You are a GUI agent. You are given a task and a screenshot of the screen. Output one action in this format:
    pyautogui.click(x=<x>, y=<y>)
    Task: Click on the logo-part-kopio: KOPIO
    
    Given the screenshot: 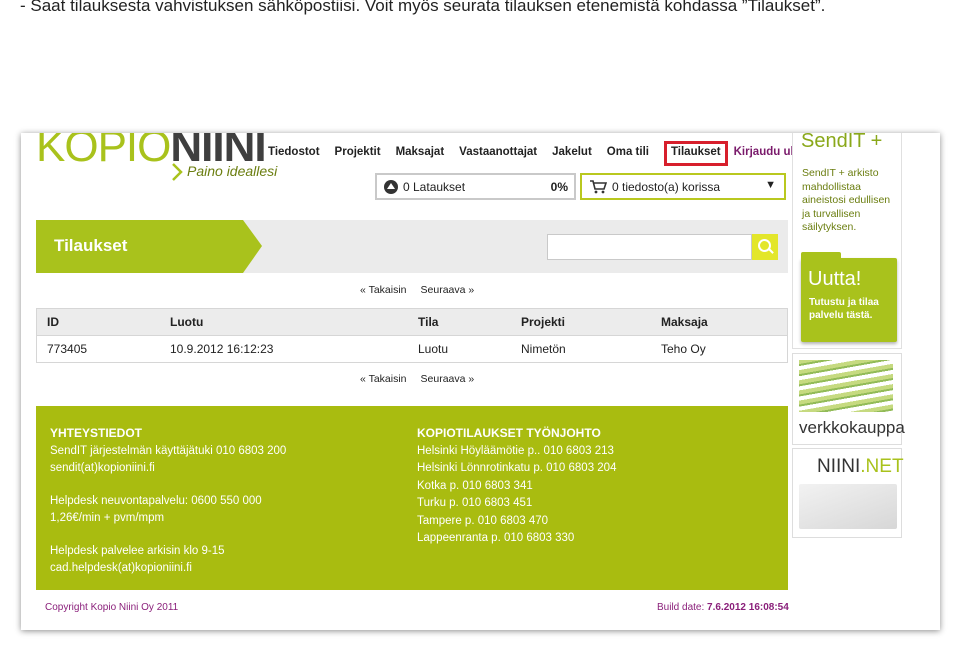 What is the action you would take?
    pyautogui.click(x=103, y=152)
    